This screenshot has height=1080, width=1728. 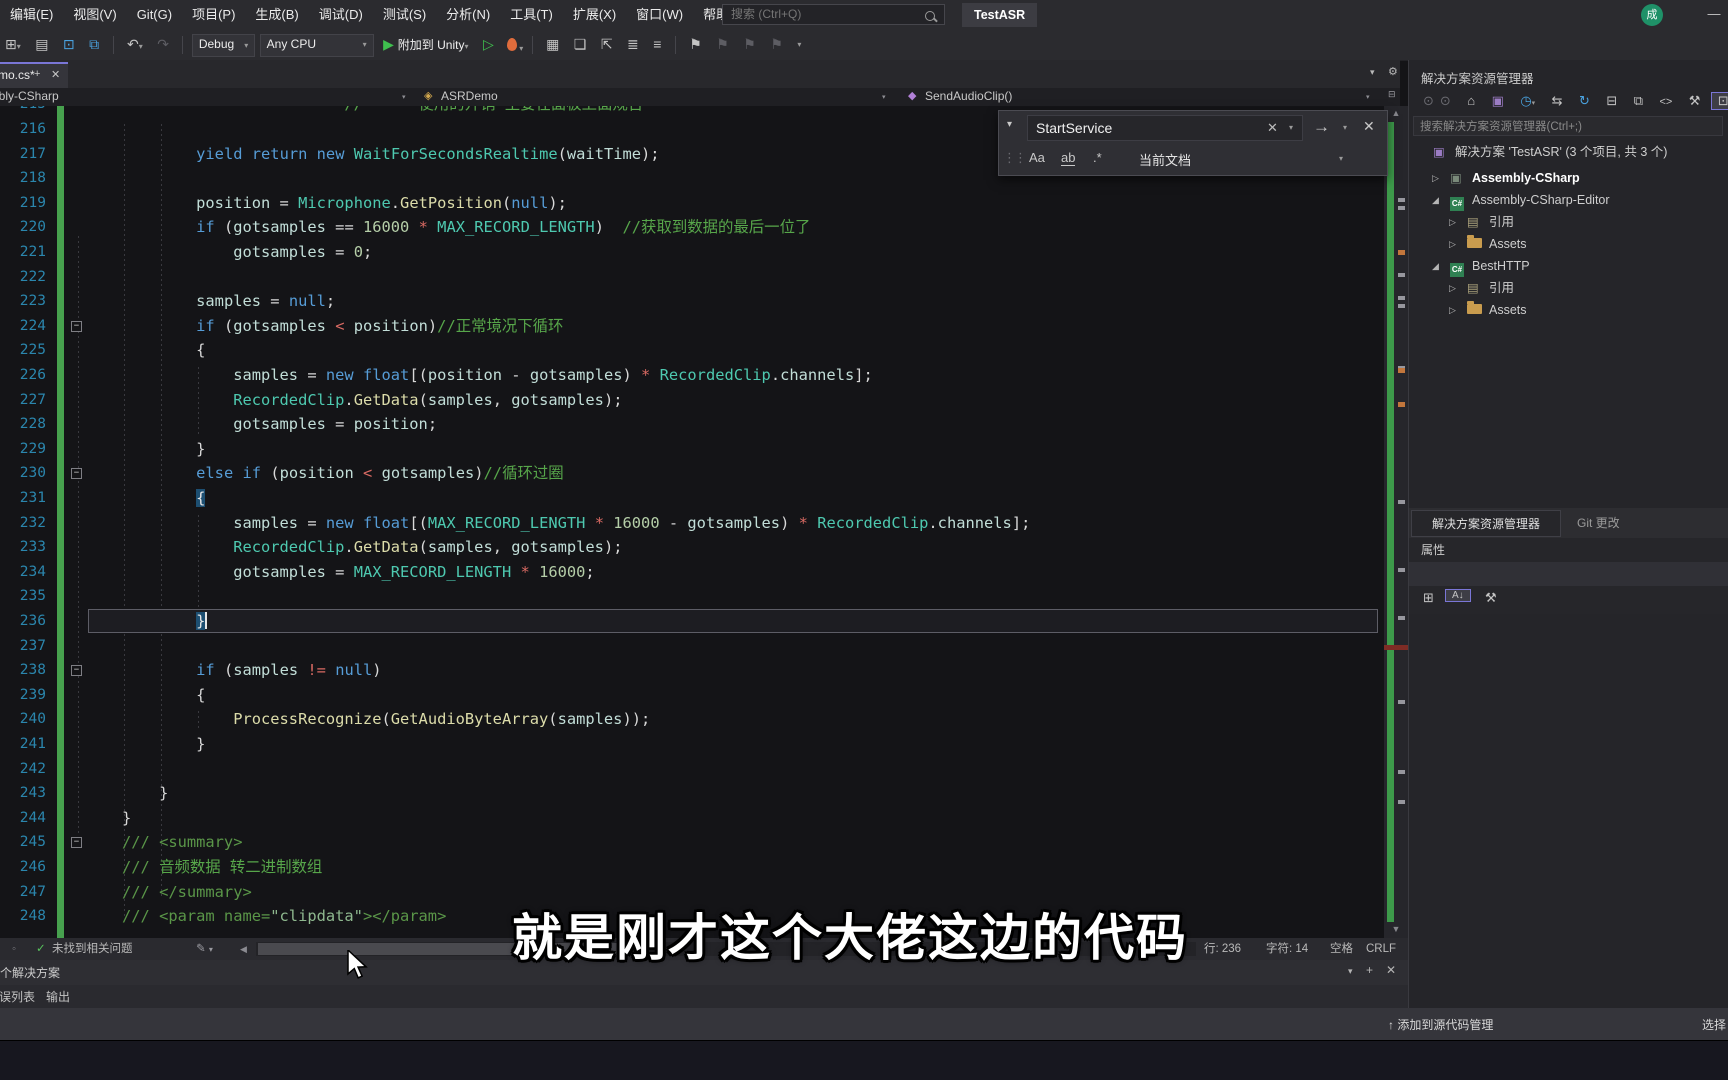 What do you see at coordinates (1440, 1024) in the screenshot?
I see `add-to-source-control-button: ↑ 添加到源代码管理` at bounding box center [1440, 1024].